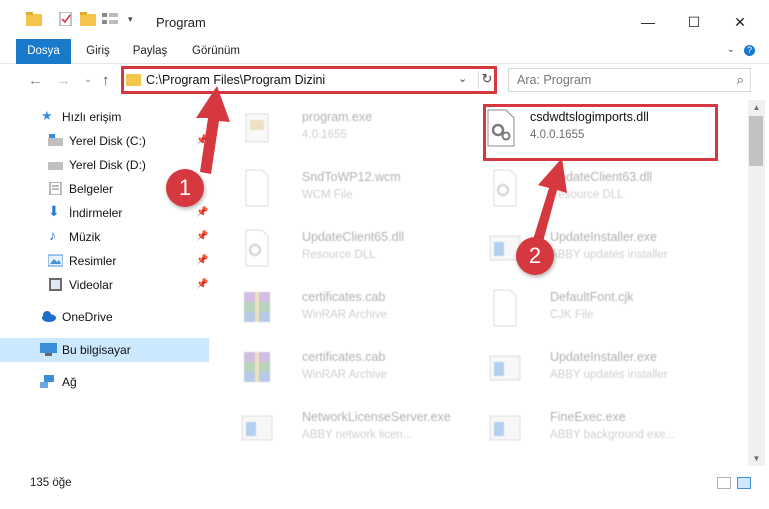 Image resolution: width=769 pixels, height=509 pixels. What do you see at coordinates (346, 248) in the screenshot?
I see `file-item: UpdateClient65.dll Resource DLL` at bounding box center [346, 248].